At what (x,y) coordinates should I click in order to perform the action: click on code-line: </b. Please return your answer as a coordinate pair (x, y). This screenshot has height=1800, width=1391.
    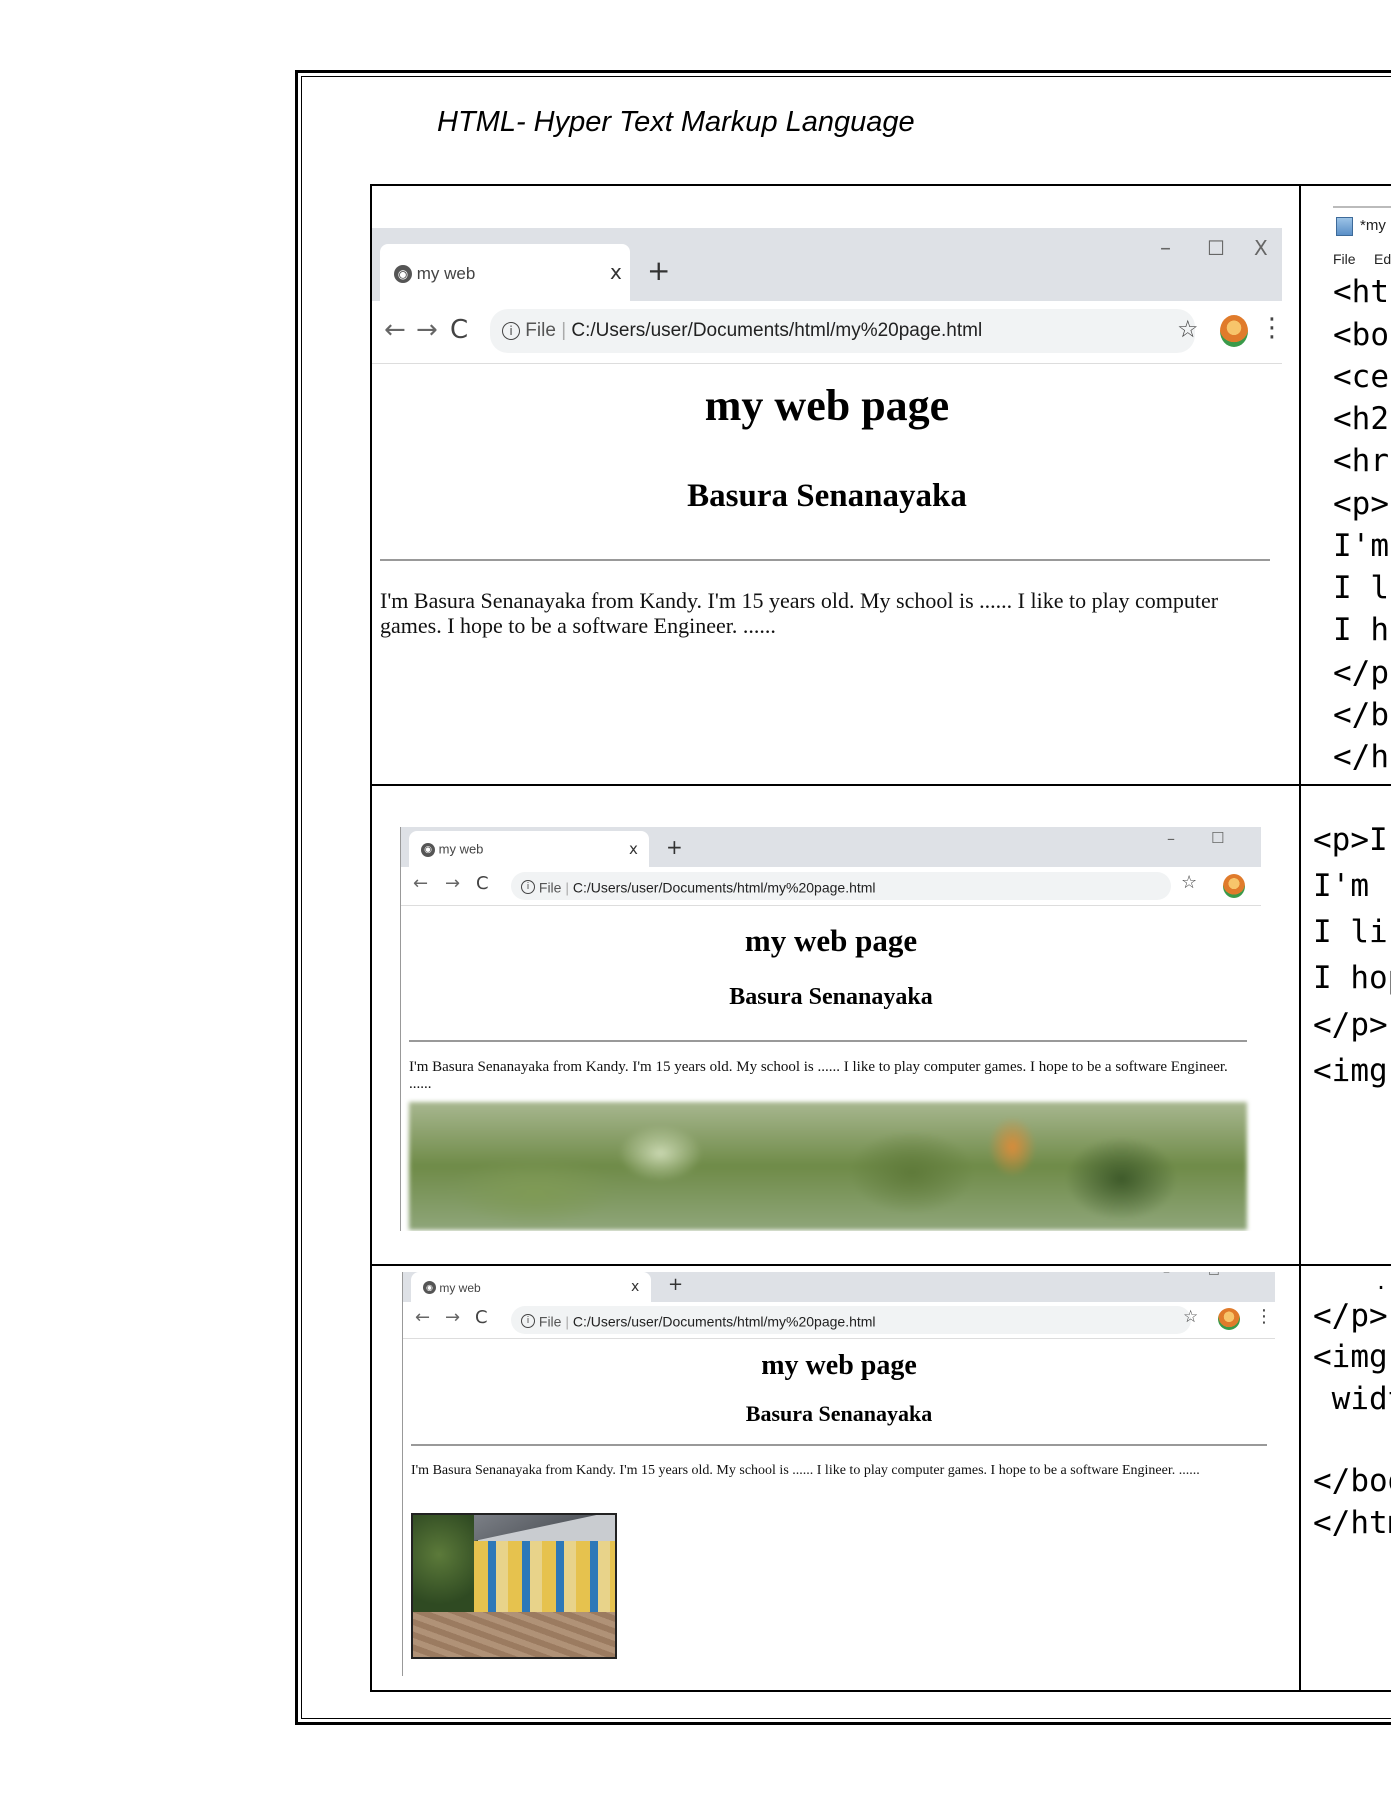
    Looking at the image, I should click on (1361, 715).